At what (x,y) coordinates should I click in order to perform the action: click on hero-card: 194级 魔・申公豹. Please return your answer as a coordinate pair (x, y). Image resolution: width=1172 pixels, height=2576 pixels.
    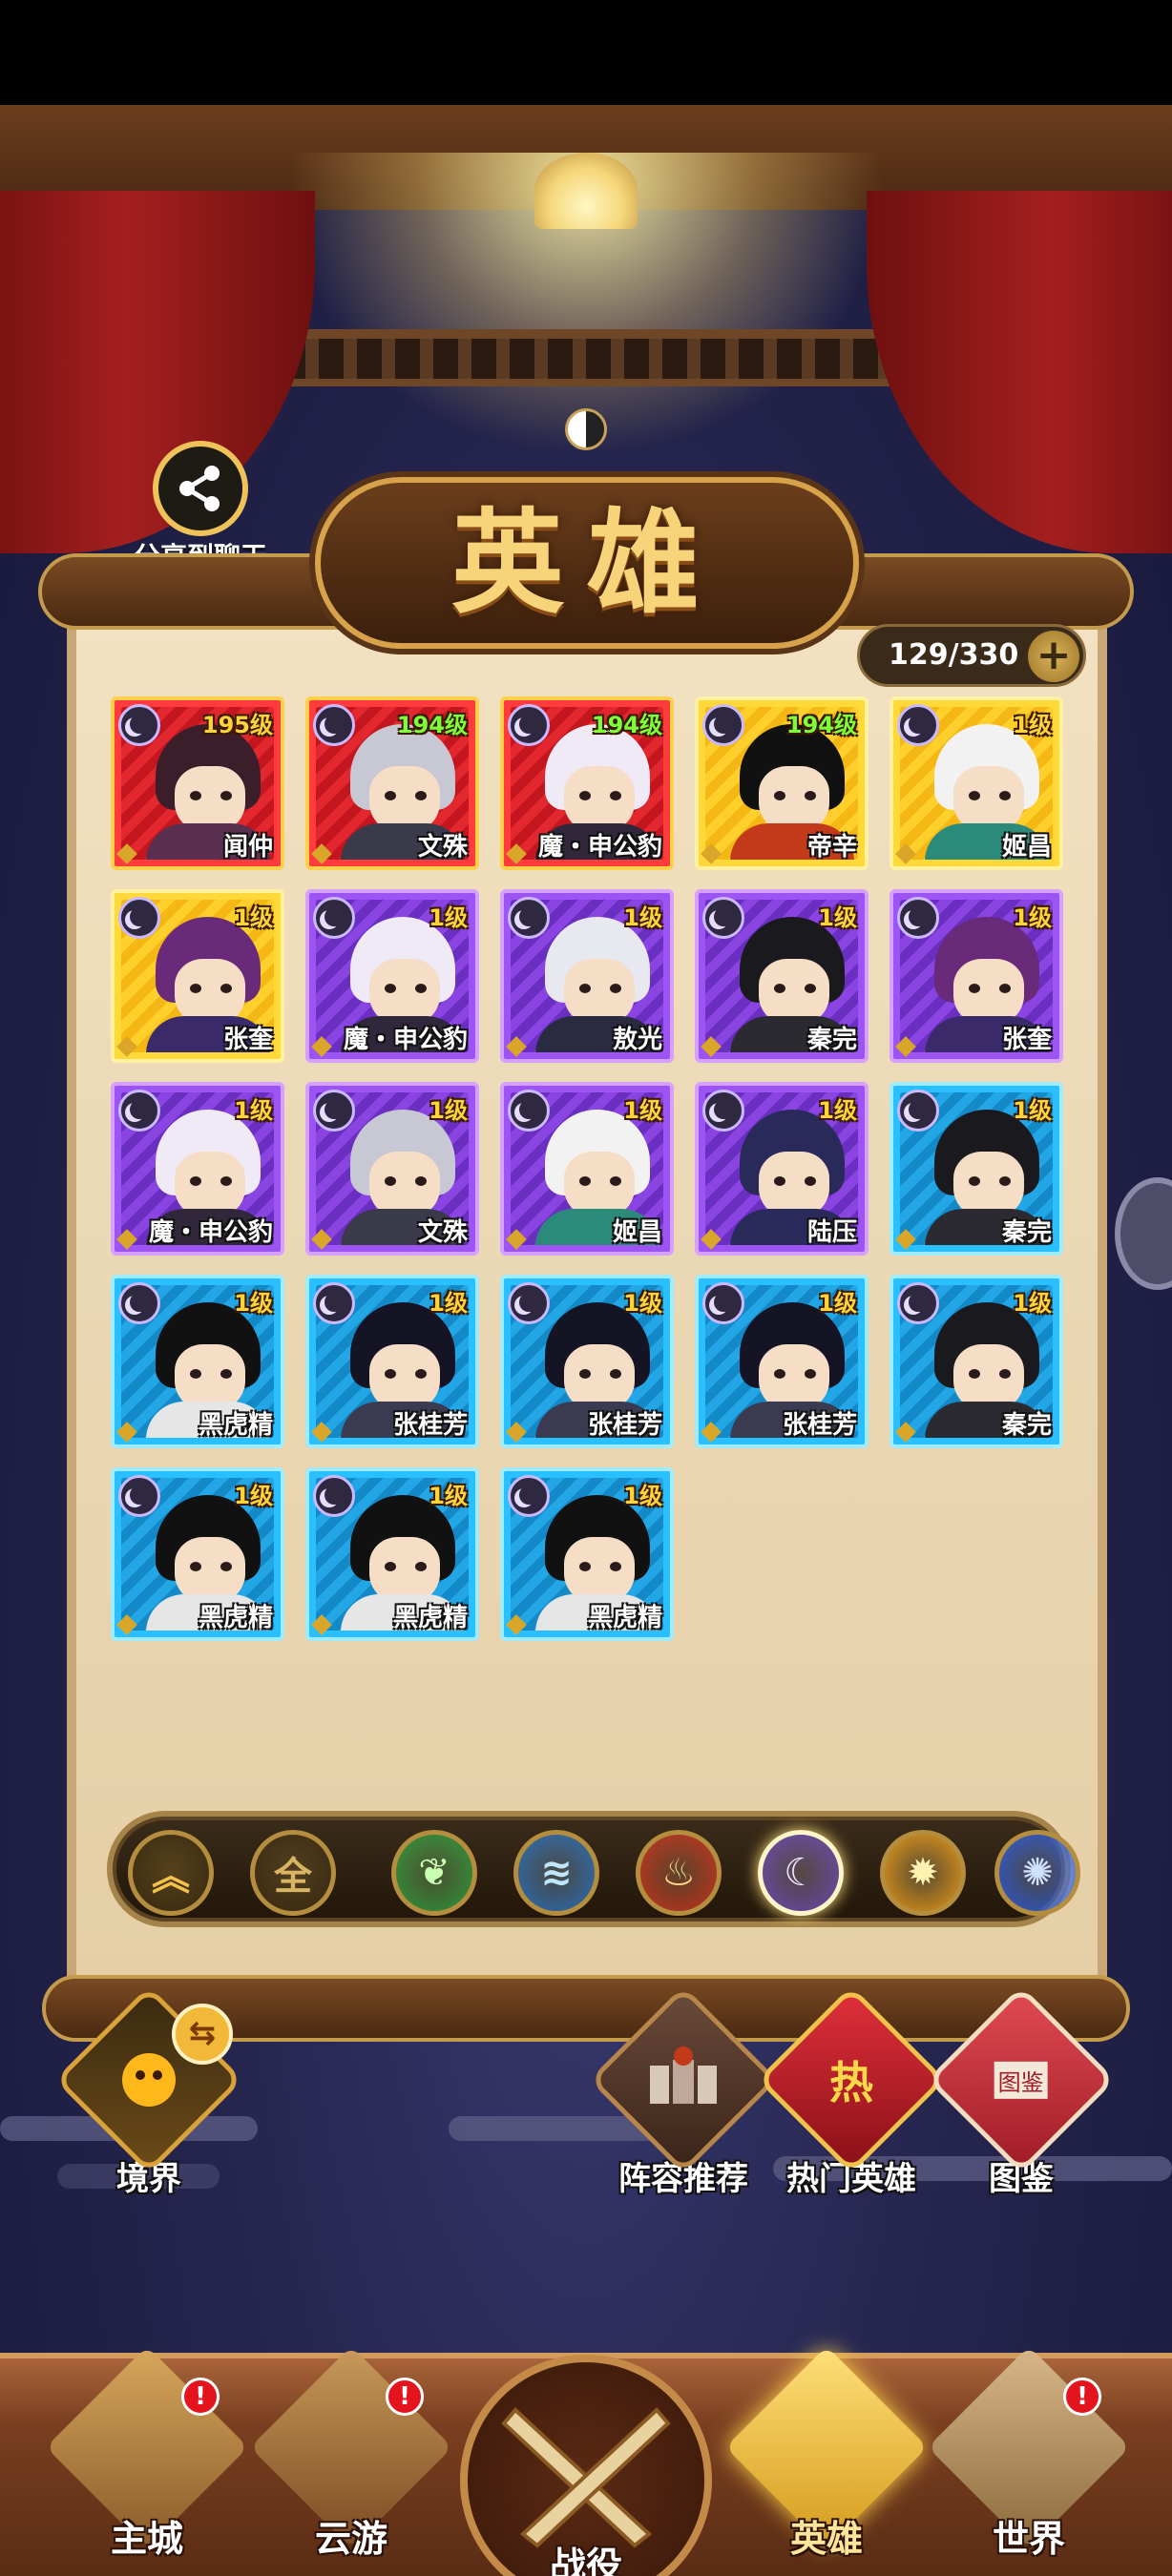
    Looking at the image, I should click on (587, 783).